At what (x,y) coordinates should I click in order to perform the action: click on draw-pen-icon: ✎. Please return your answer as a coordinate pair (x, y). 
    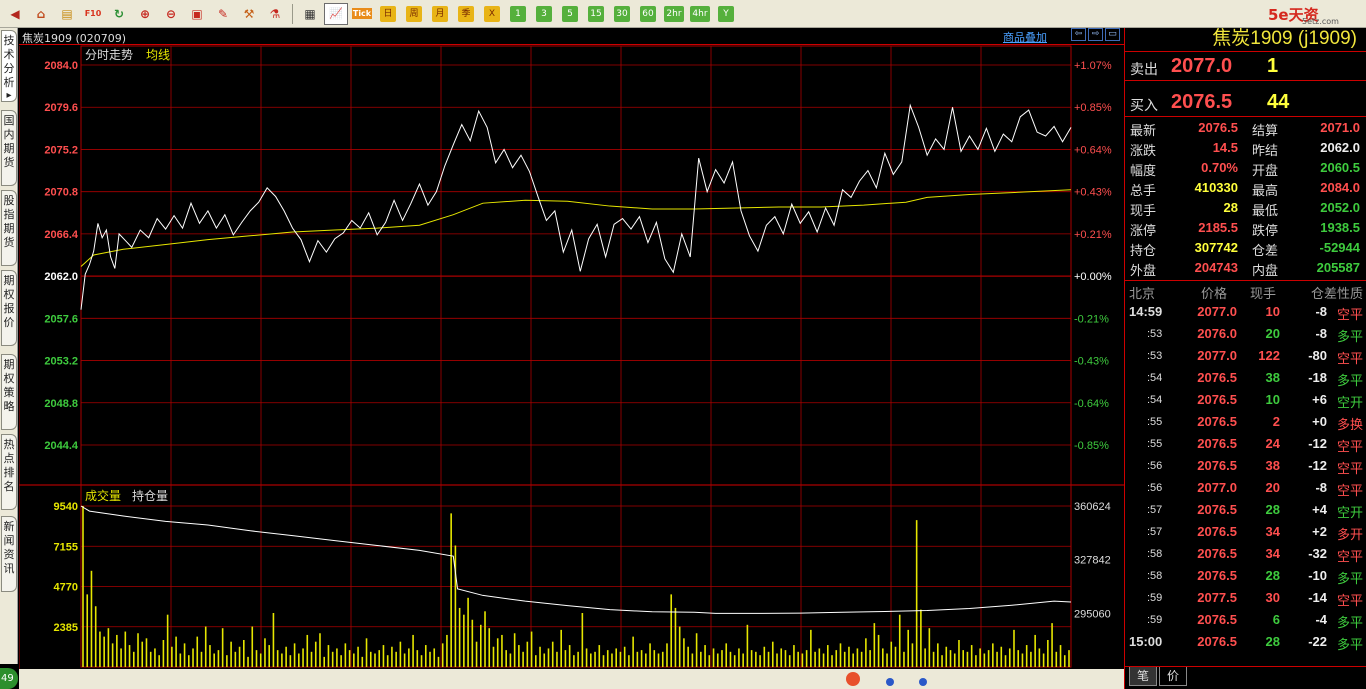
    Looking at the image, I should click on (223, 13).